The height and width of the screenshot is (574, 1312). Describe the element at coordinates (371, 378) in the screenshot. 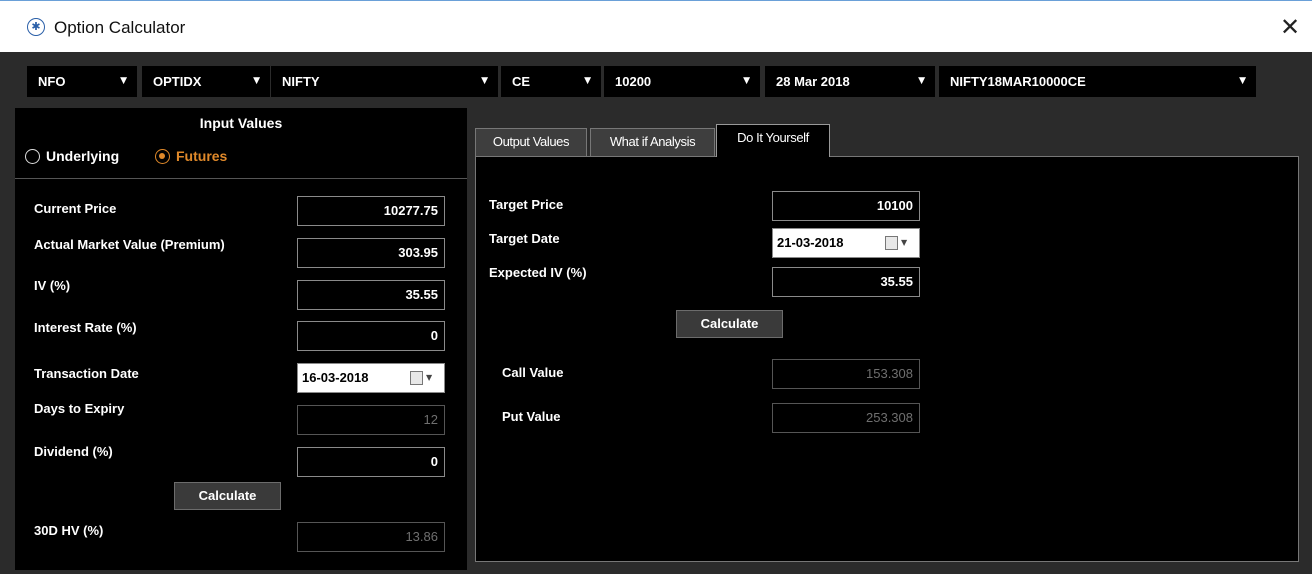

I see `transaction-date-picker: 16-03-2018 ▼` at that location.